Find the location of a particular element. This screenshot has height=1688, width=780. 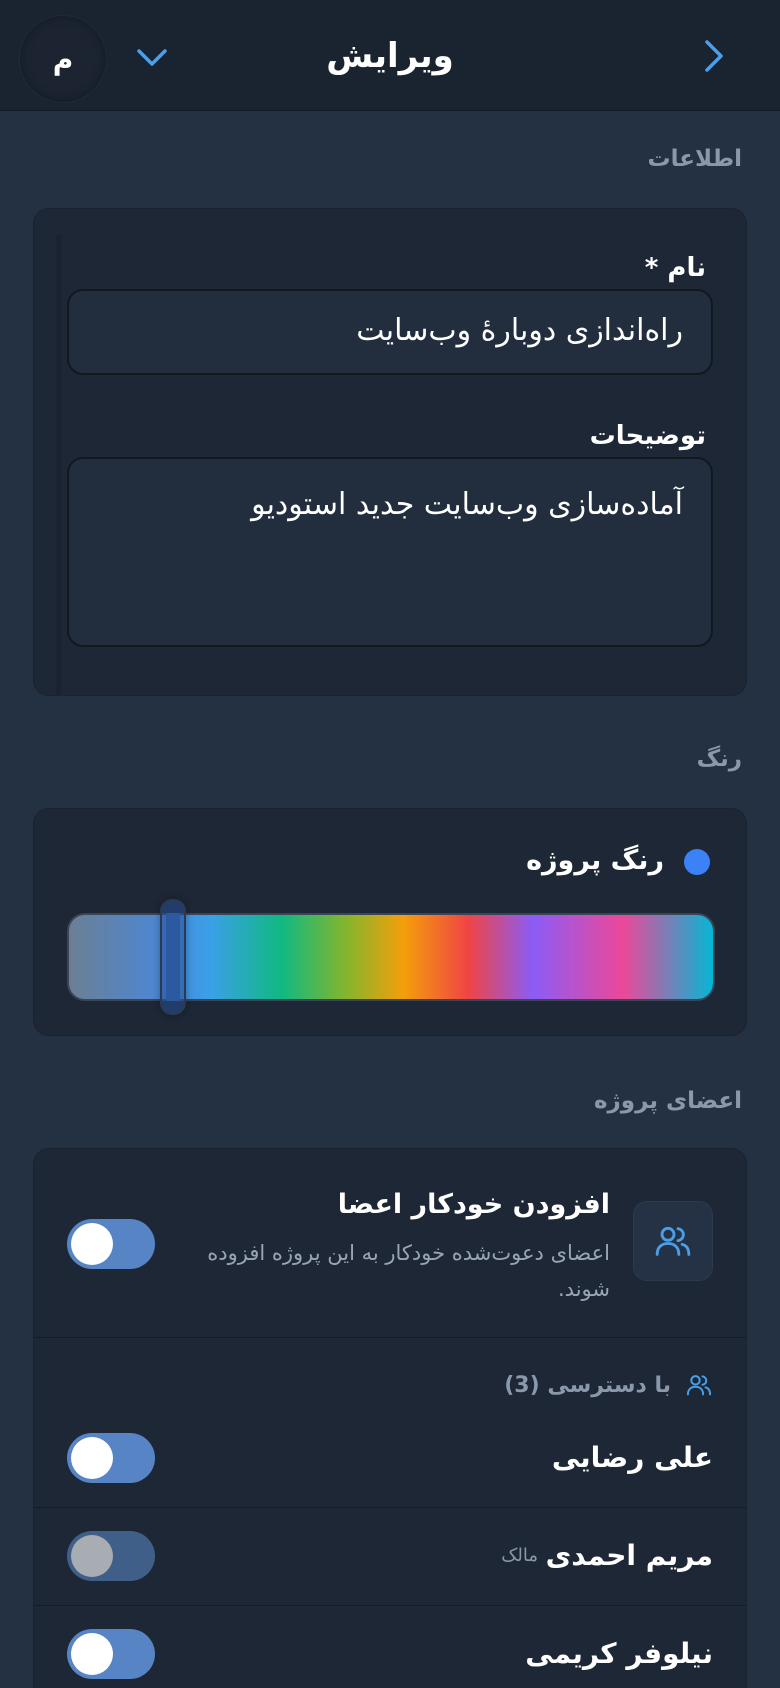

hue-slider-thumb is located at coordinates (173, 957).